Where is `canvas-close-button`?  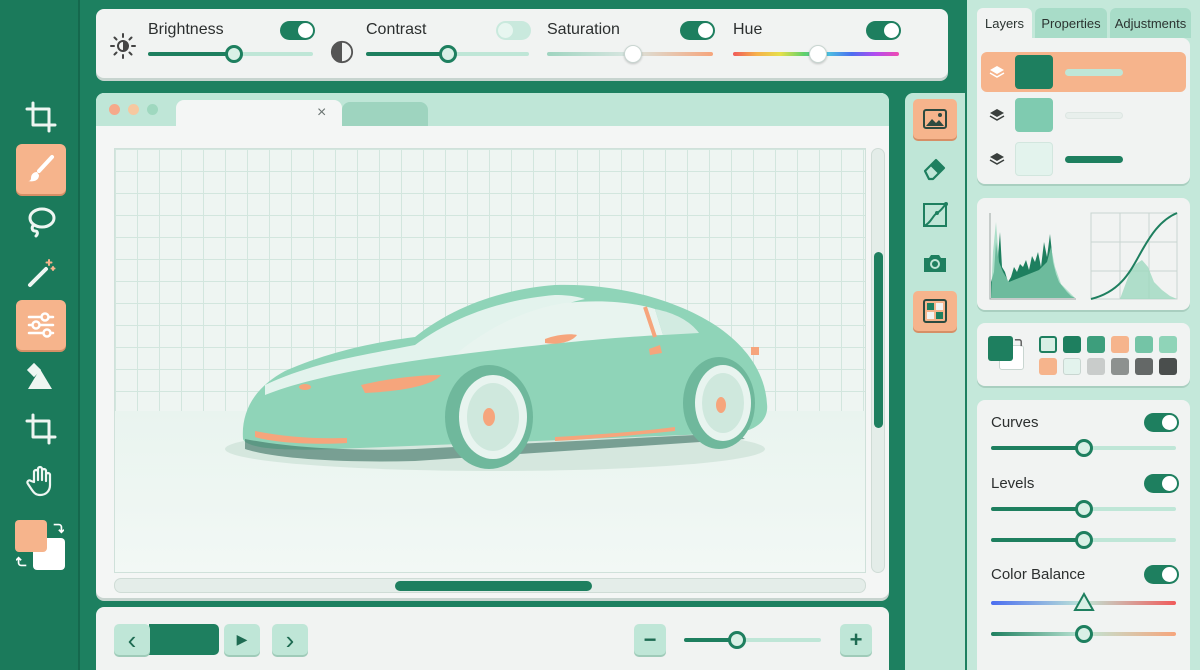
canvas-close-button is located at coordinates (114, 109).